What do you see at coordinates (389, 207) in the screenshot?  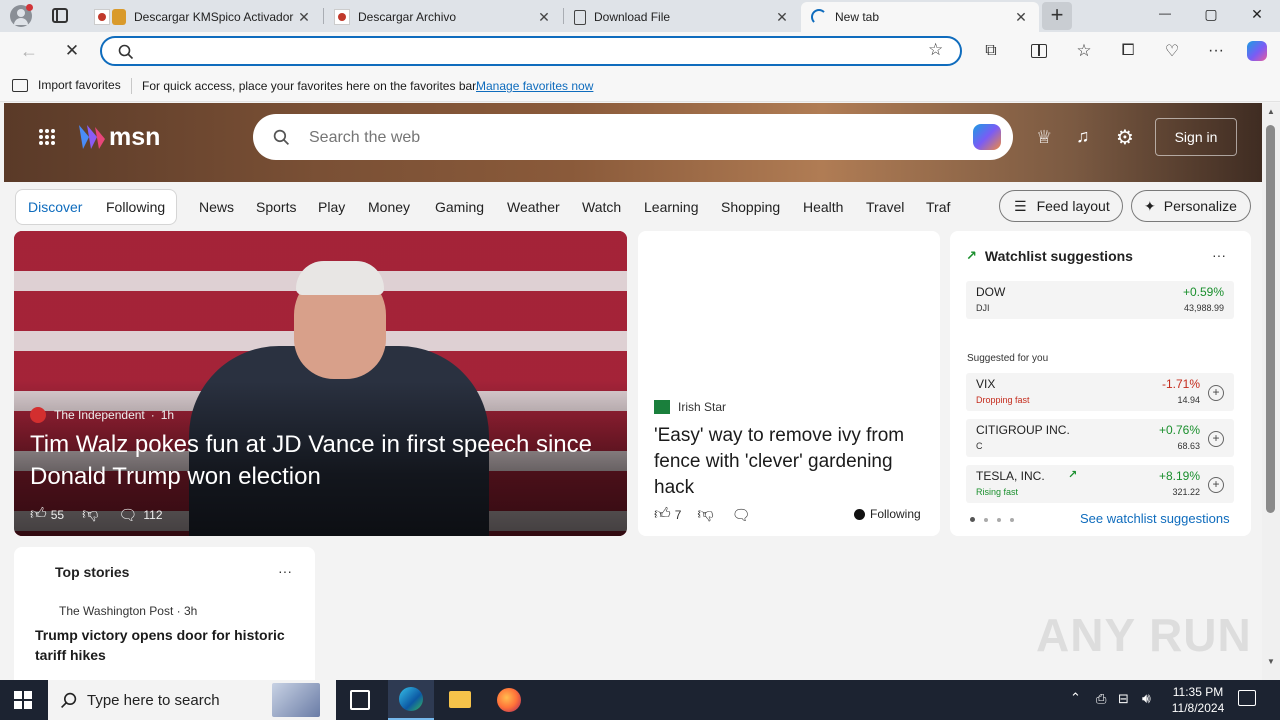 I see `nav-money: Money` at bounding box center [389, 207].